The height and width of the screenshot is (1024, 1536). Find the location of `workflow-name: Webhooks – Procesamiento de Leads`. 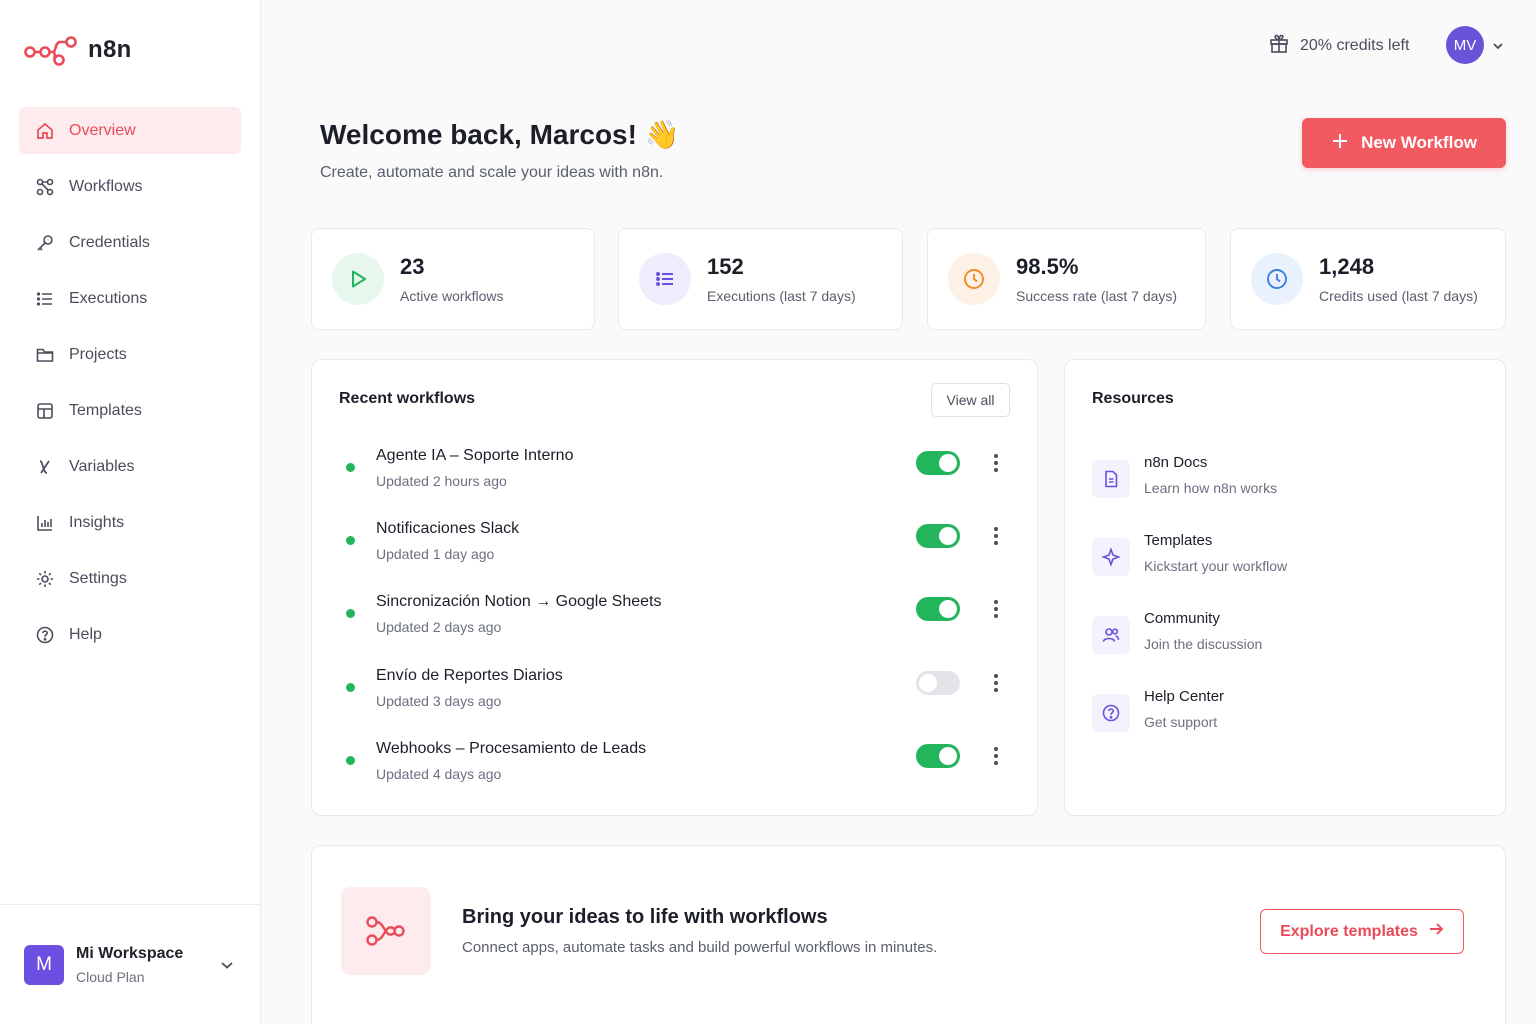

workflow-name: Webhooks – Procesamiento de Leads is located at coordinates (511, 749).